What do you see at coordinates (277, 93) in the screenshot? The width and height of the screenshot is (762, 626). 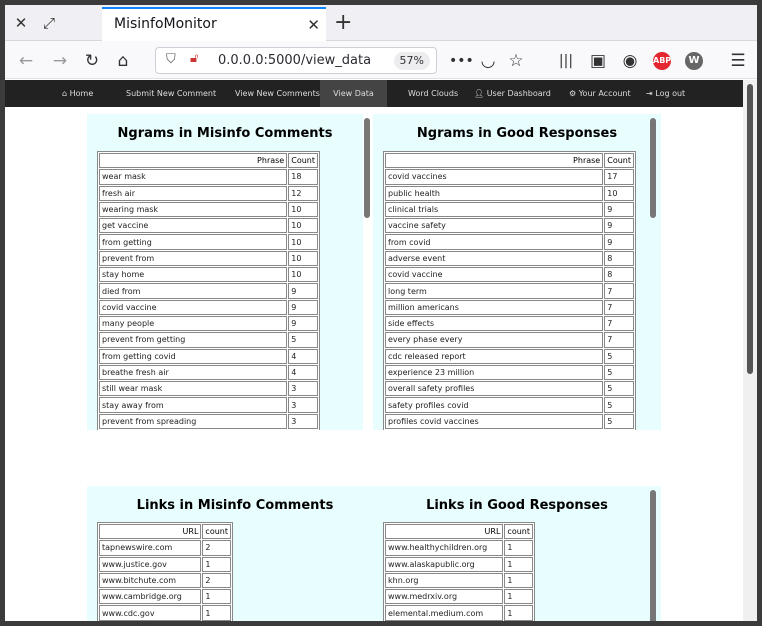 I see `nav-view-new-comments: View New Comments` at bounding box center [277, 93].